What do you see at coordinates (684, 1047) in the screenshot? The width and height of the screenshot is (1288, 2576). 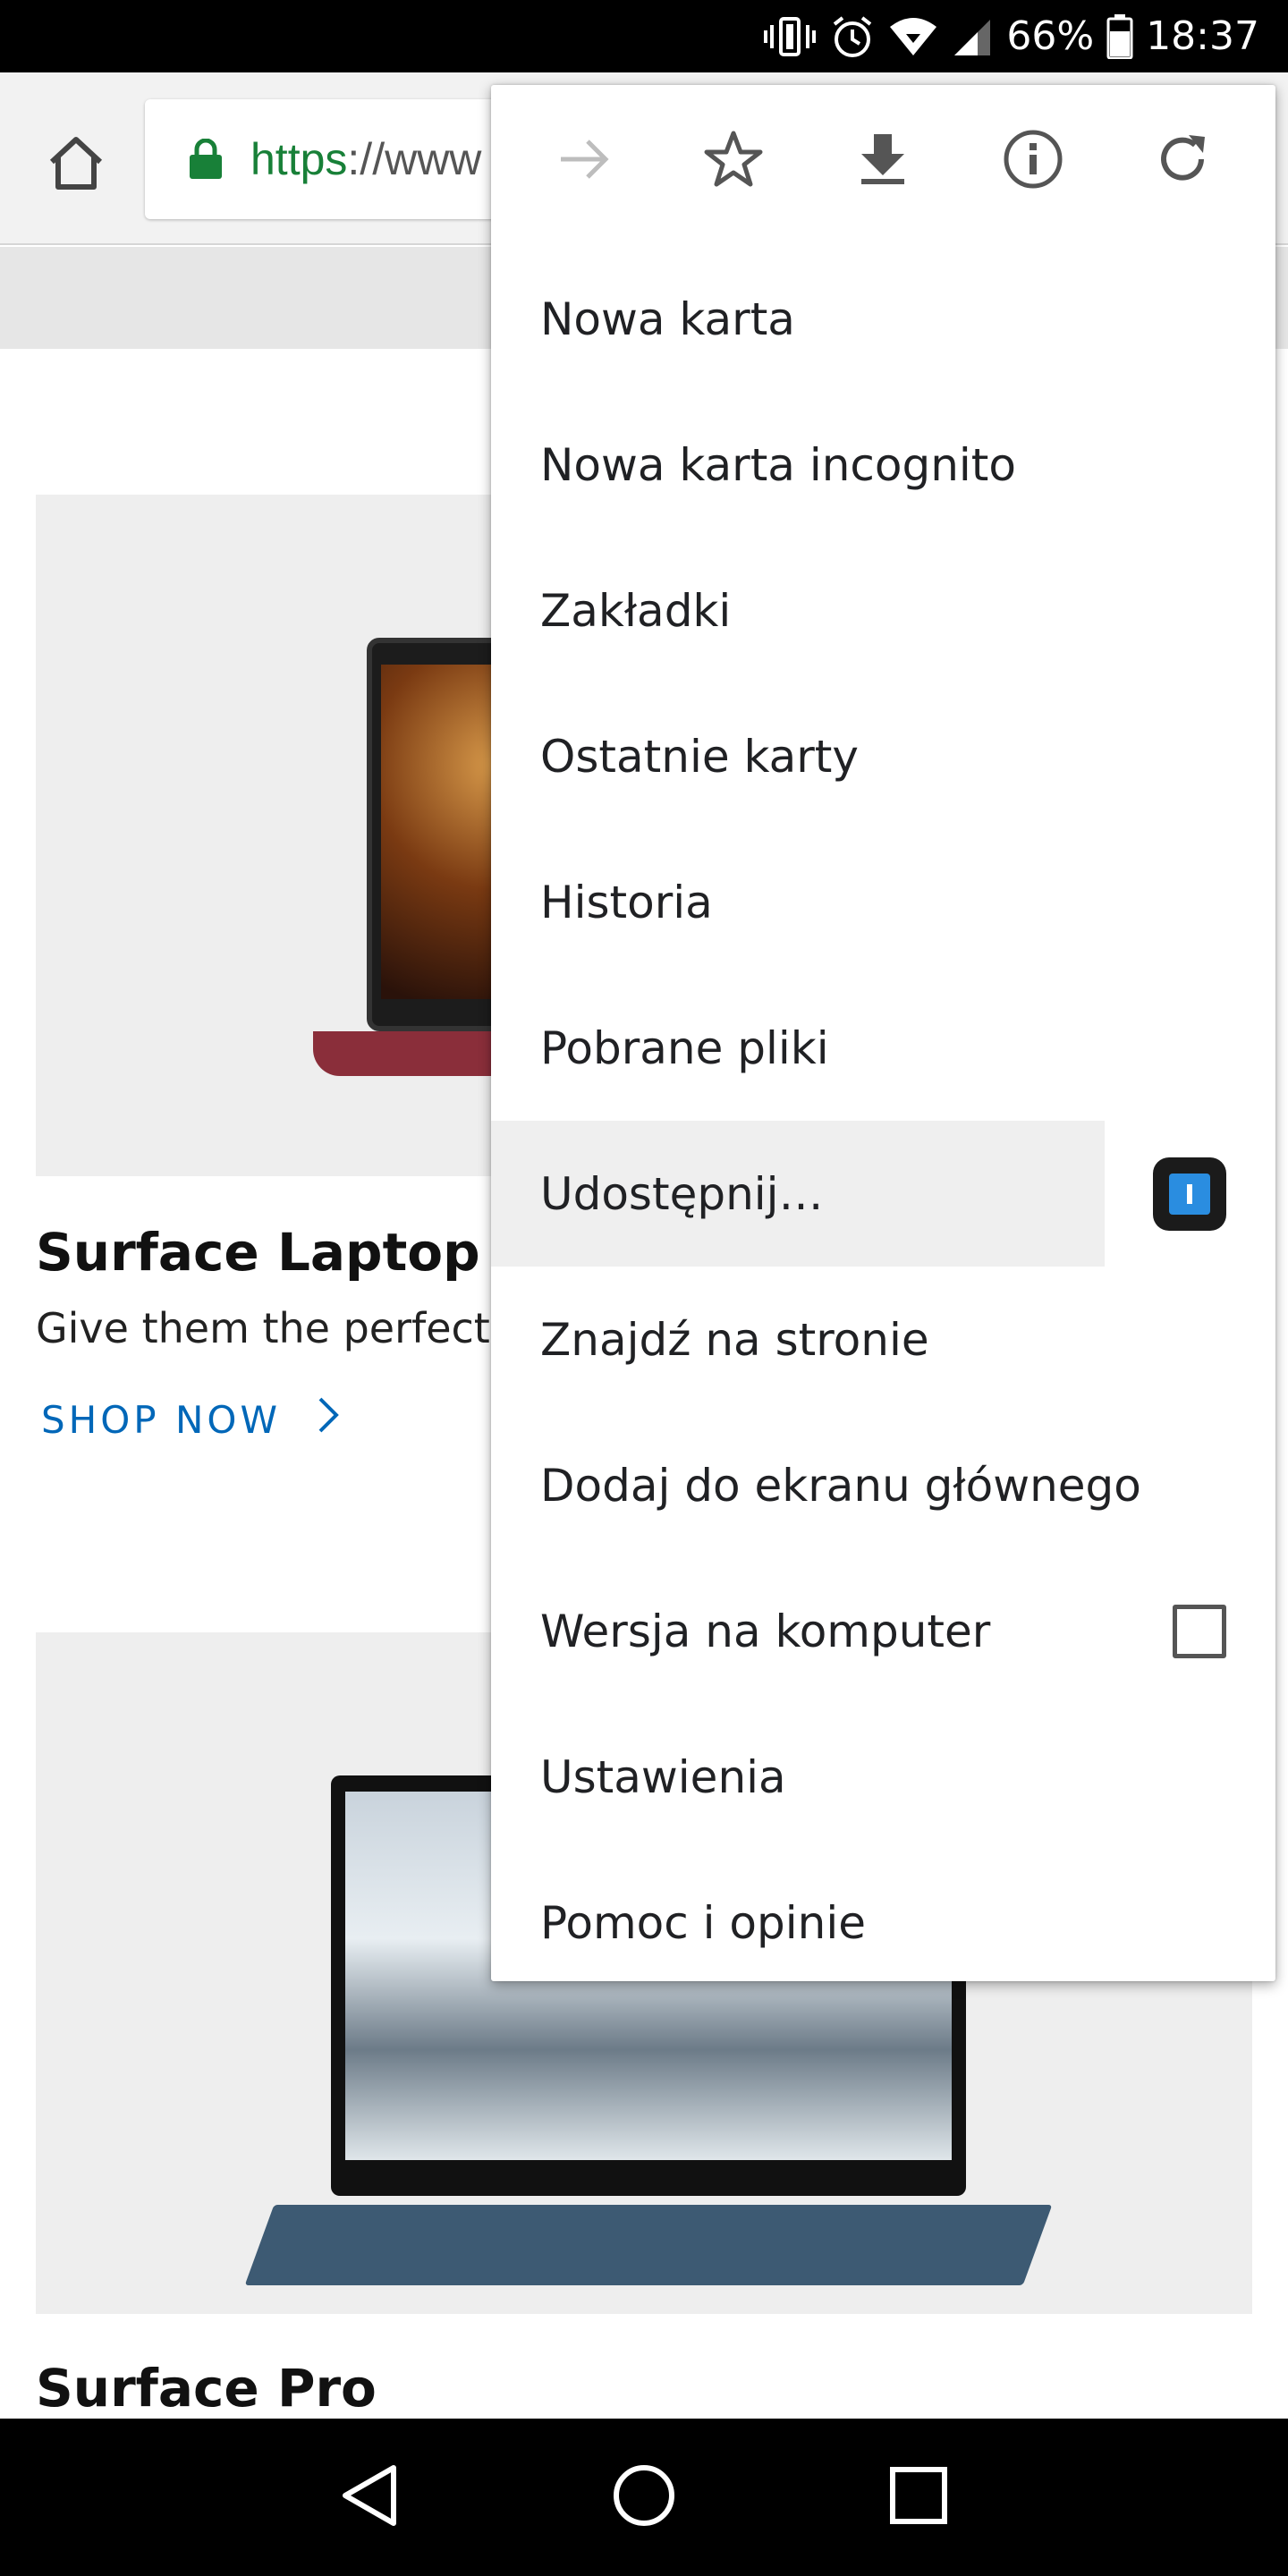 I see `menu-item-label: Pobrane pliki` at bounding box center [684, 1047].